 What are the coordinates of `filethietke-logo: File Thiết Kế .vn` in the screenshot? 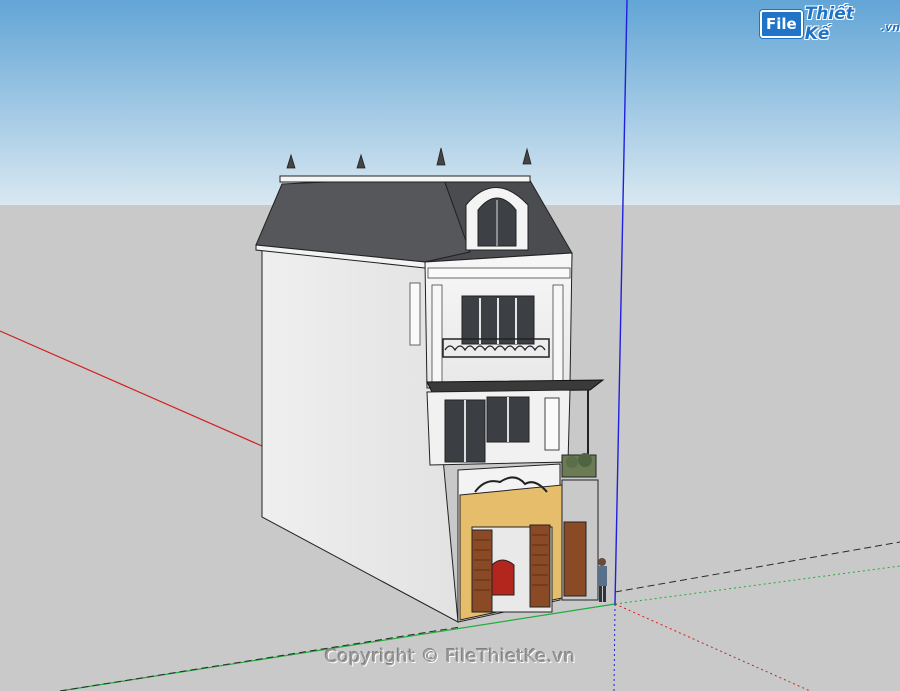 It's located at (830, 24).